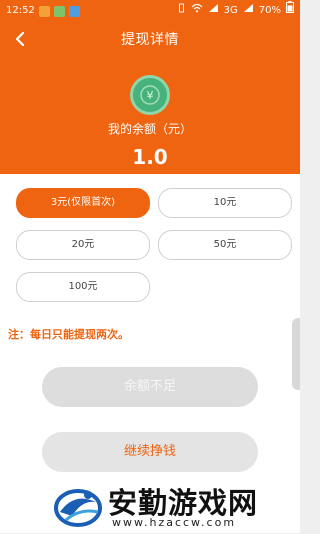 This screenshot has width=320, height=534. Describe the element at coordinates (150, 505) in the screenshot. I see `watermark: 安勤游戏网 www.hzaccw.com` at that location.